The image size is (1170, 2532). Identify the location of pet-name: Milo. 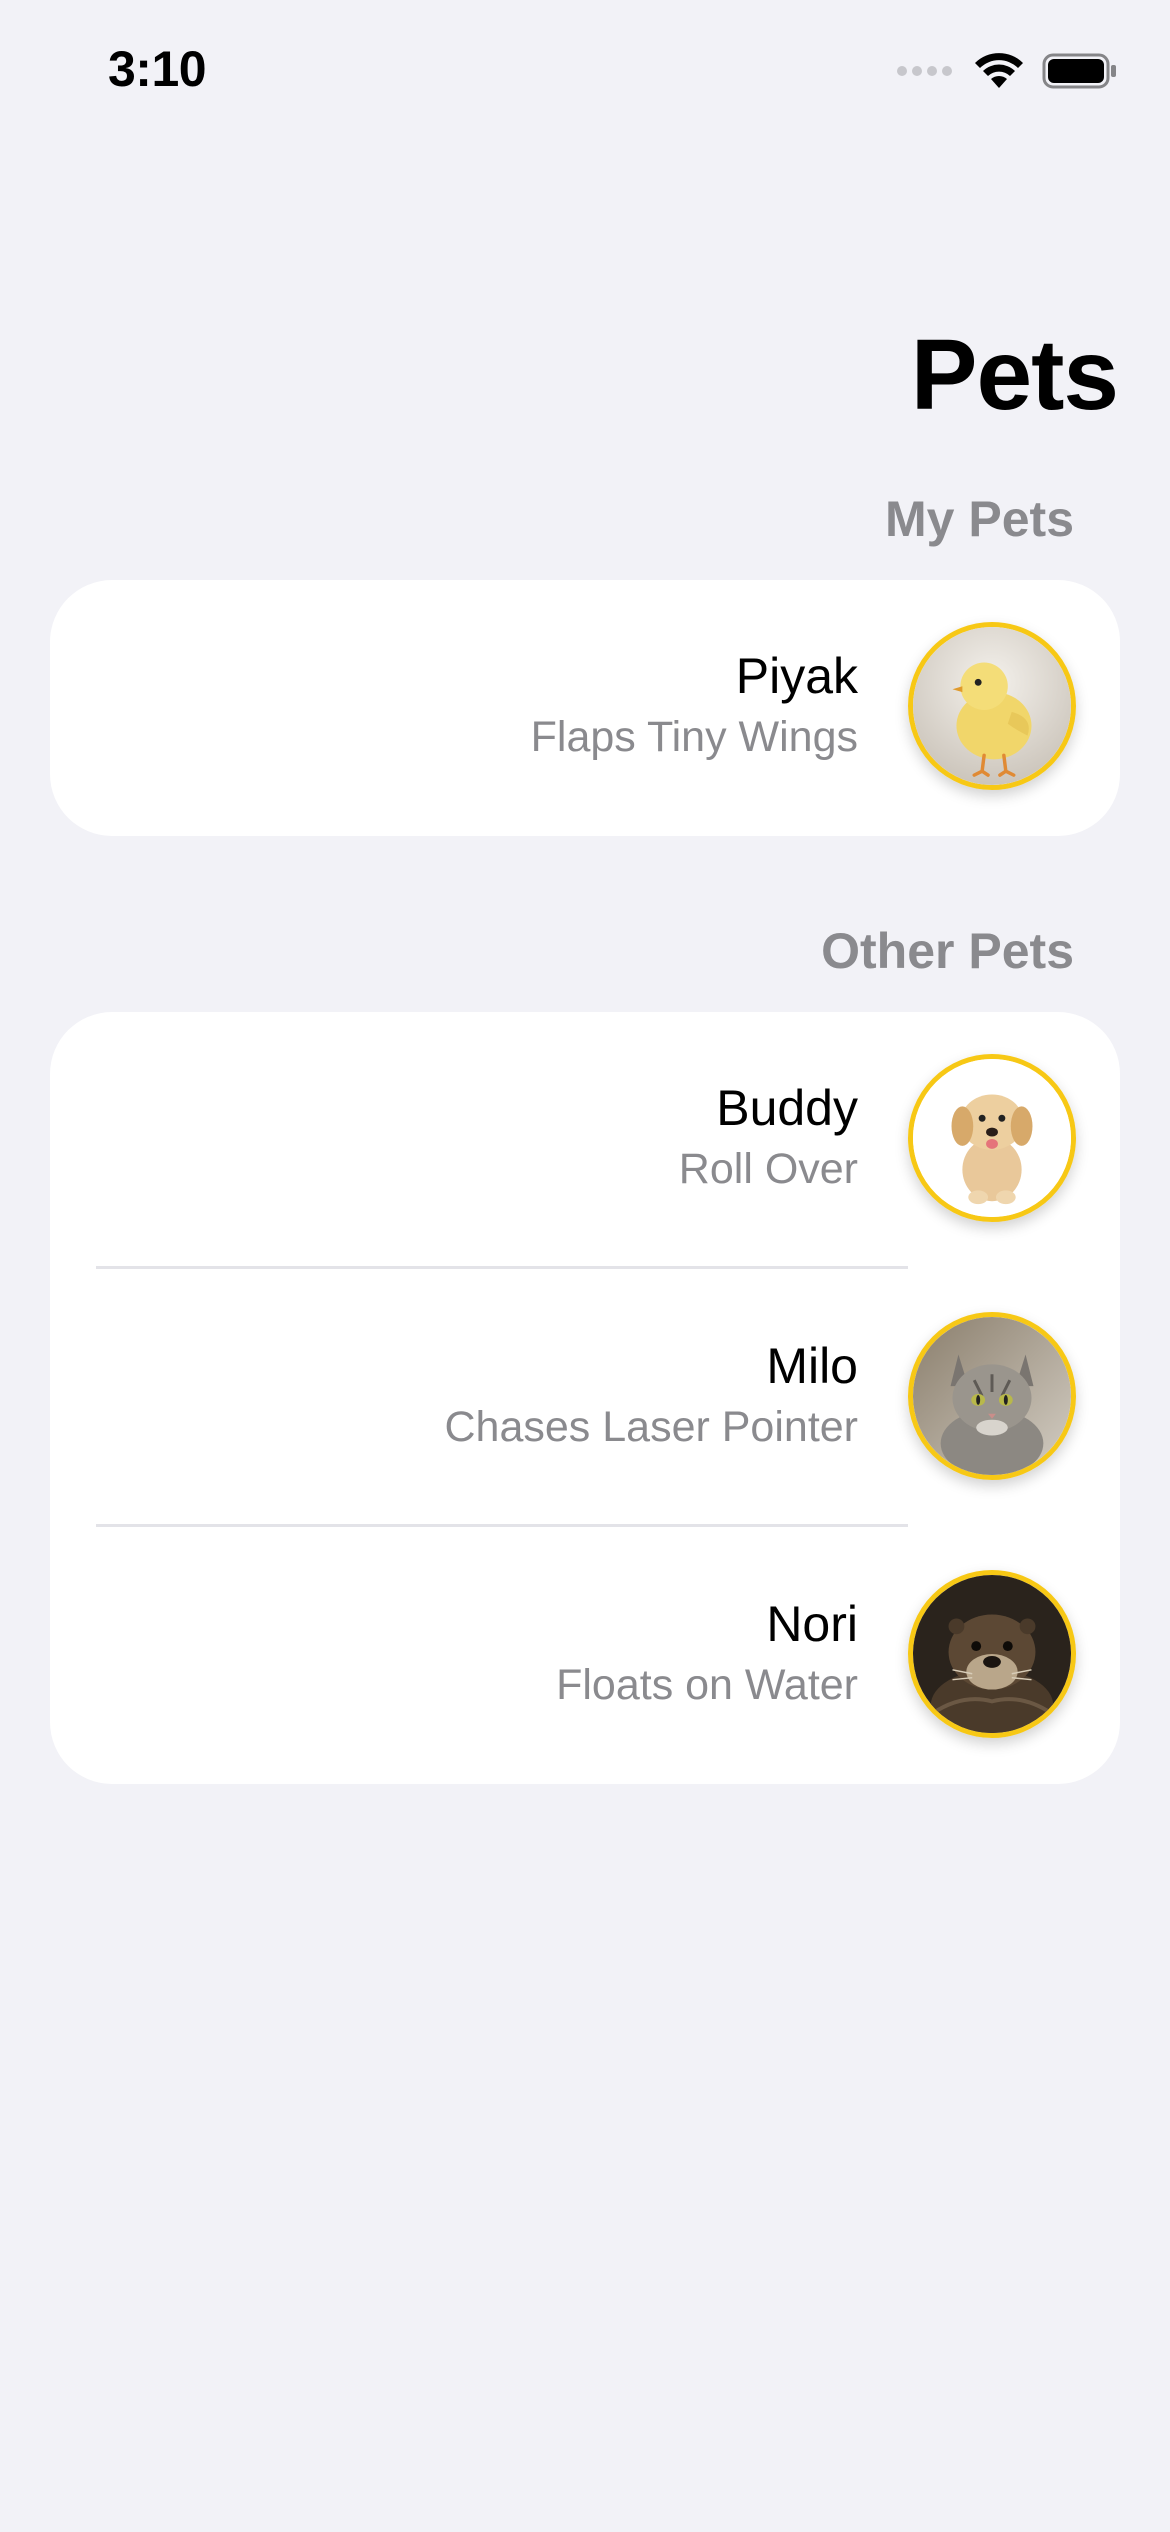
(812, 1366).